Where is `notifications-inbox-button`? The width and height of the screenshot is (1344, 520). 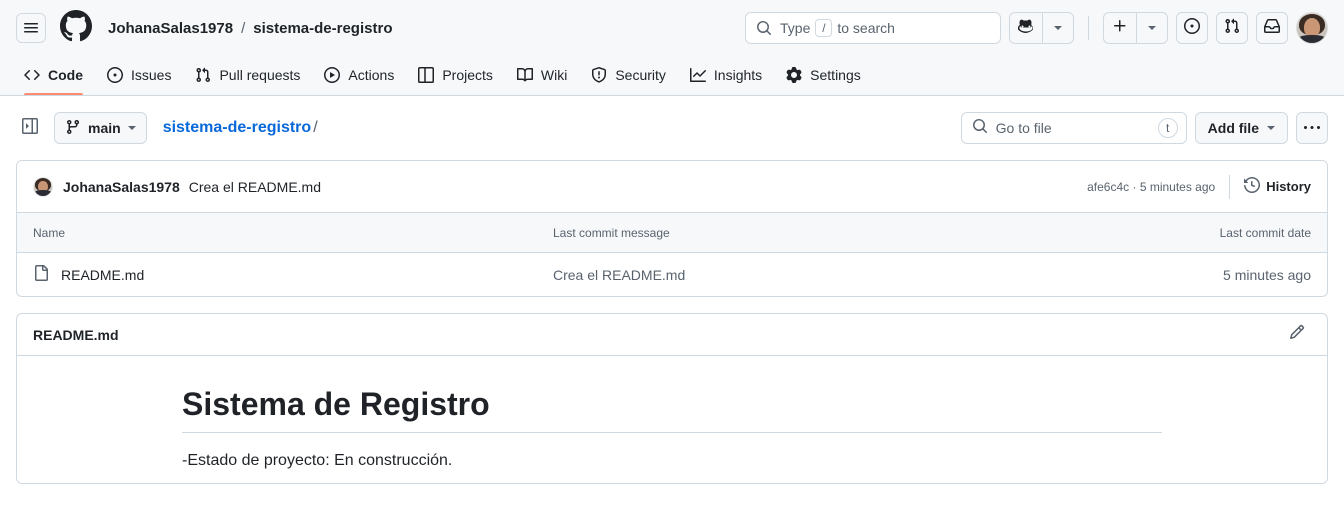
notifications-inbox-button is located at coordinates (1272, 28).